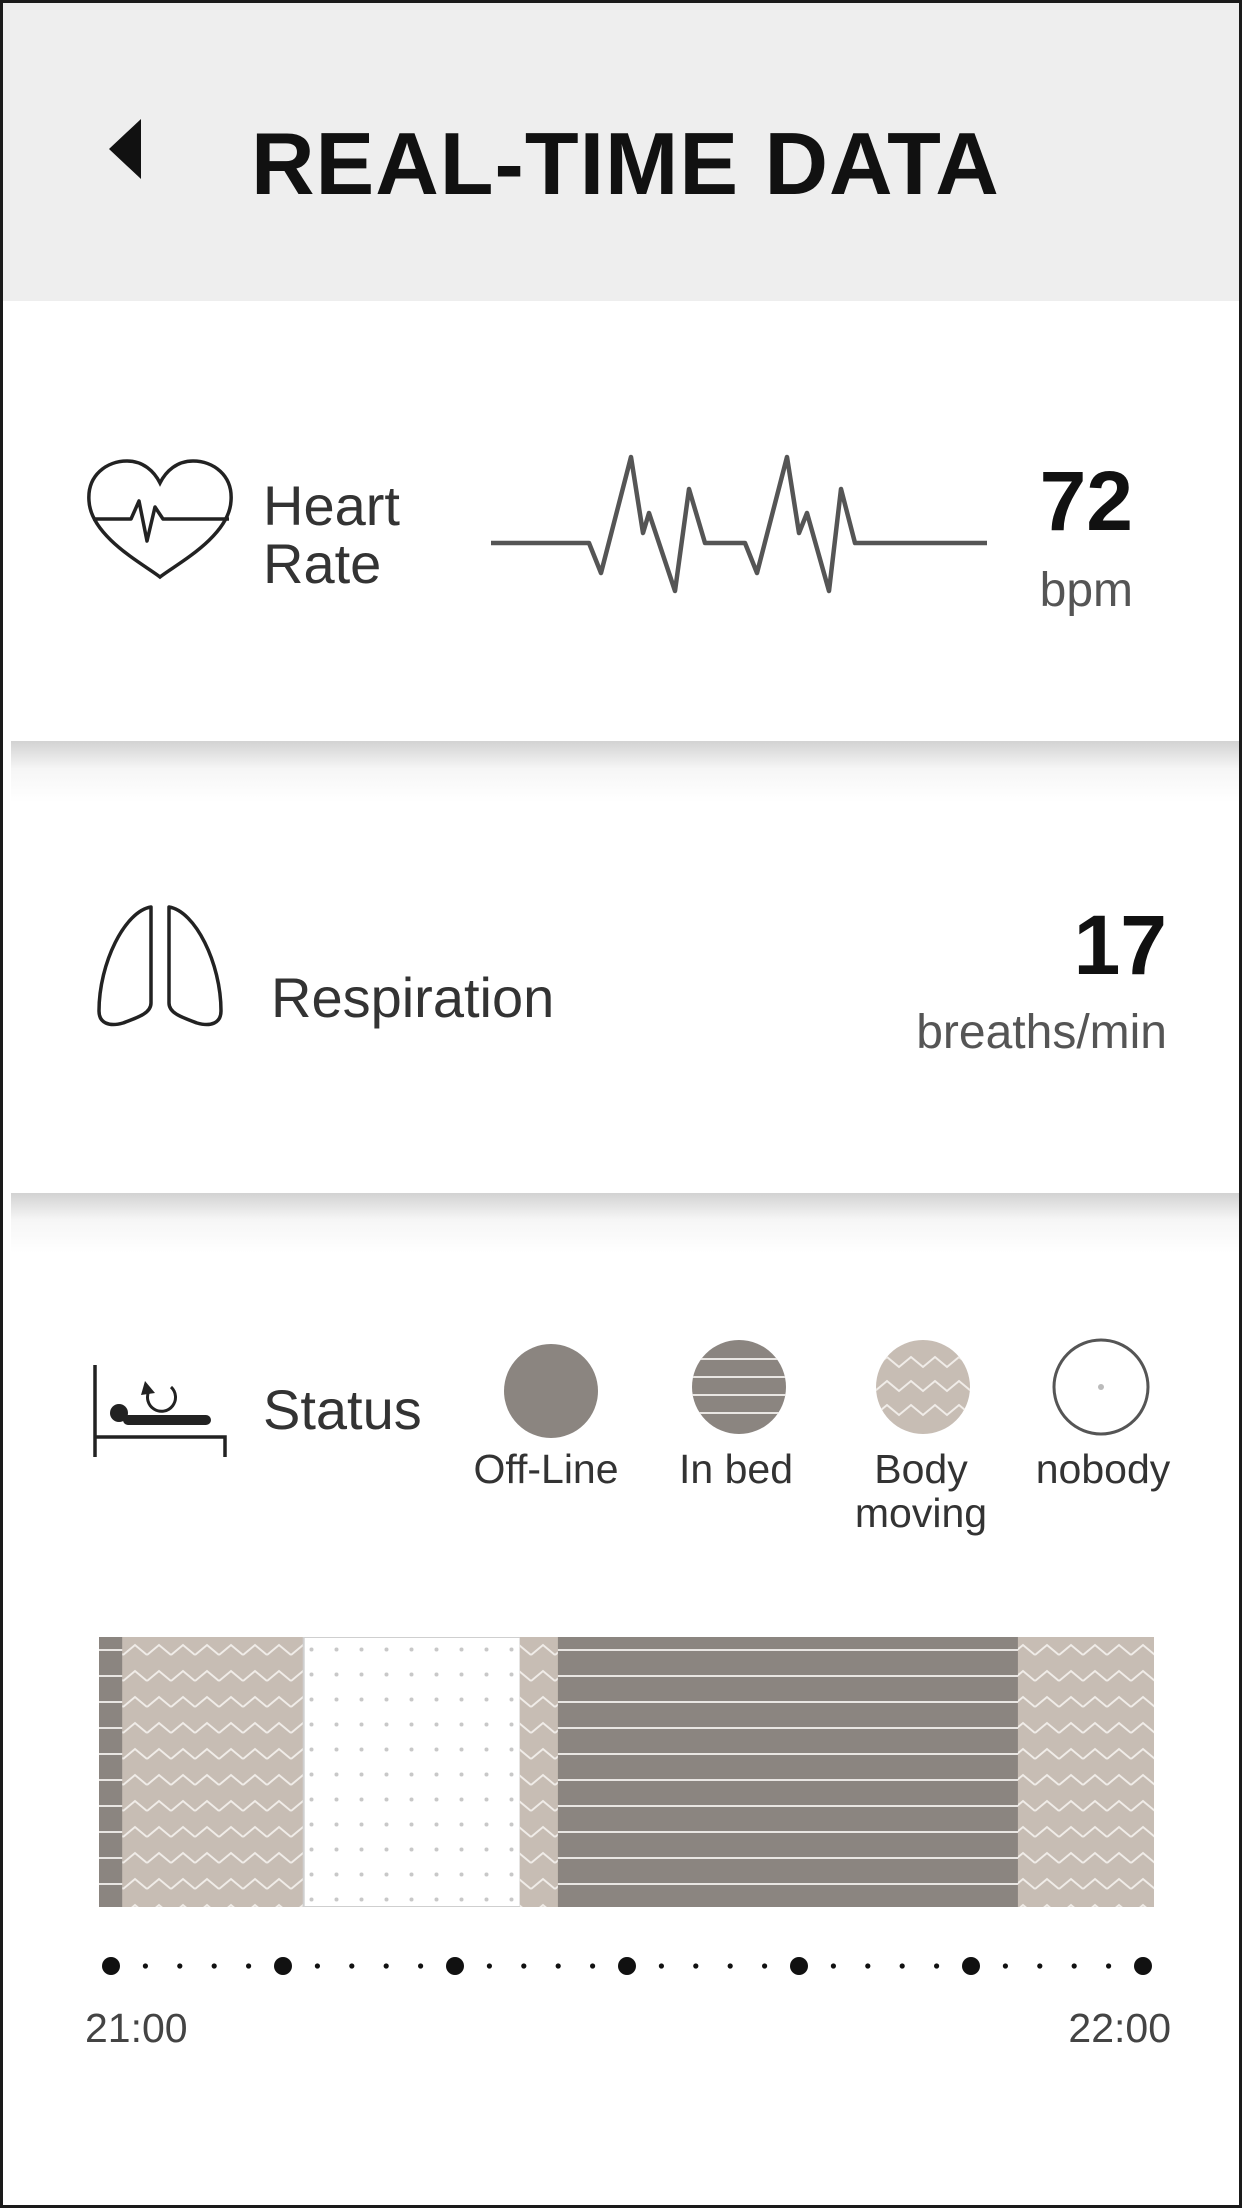 The width and height of the screenshot is (1242, 2208). I want to click on body-moving-legend-icon, so click(923, 1387).